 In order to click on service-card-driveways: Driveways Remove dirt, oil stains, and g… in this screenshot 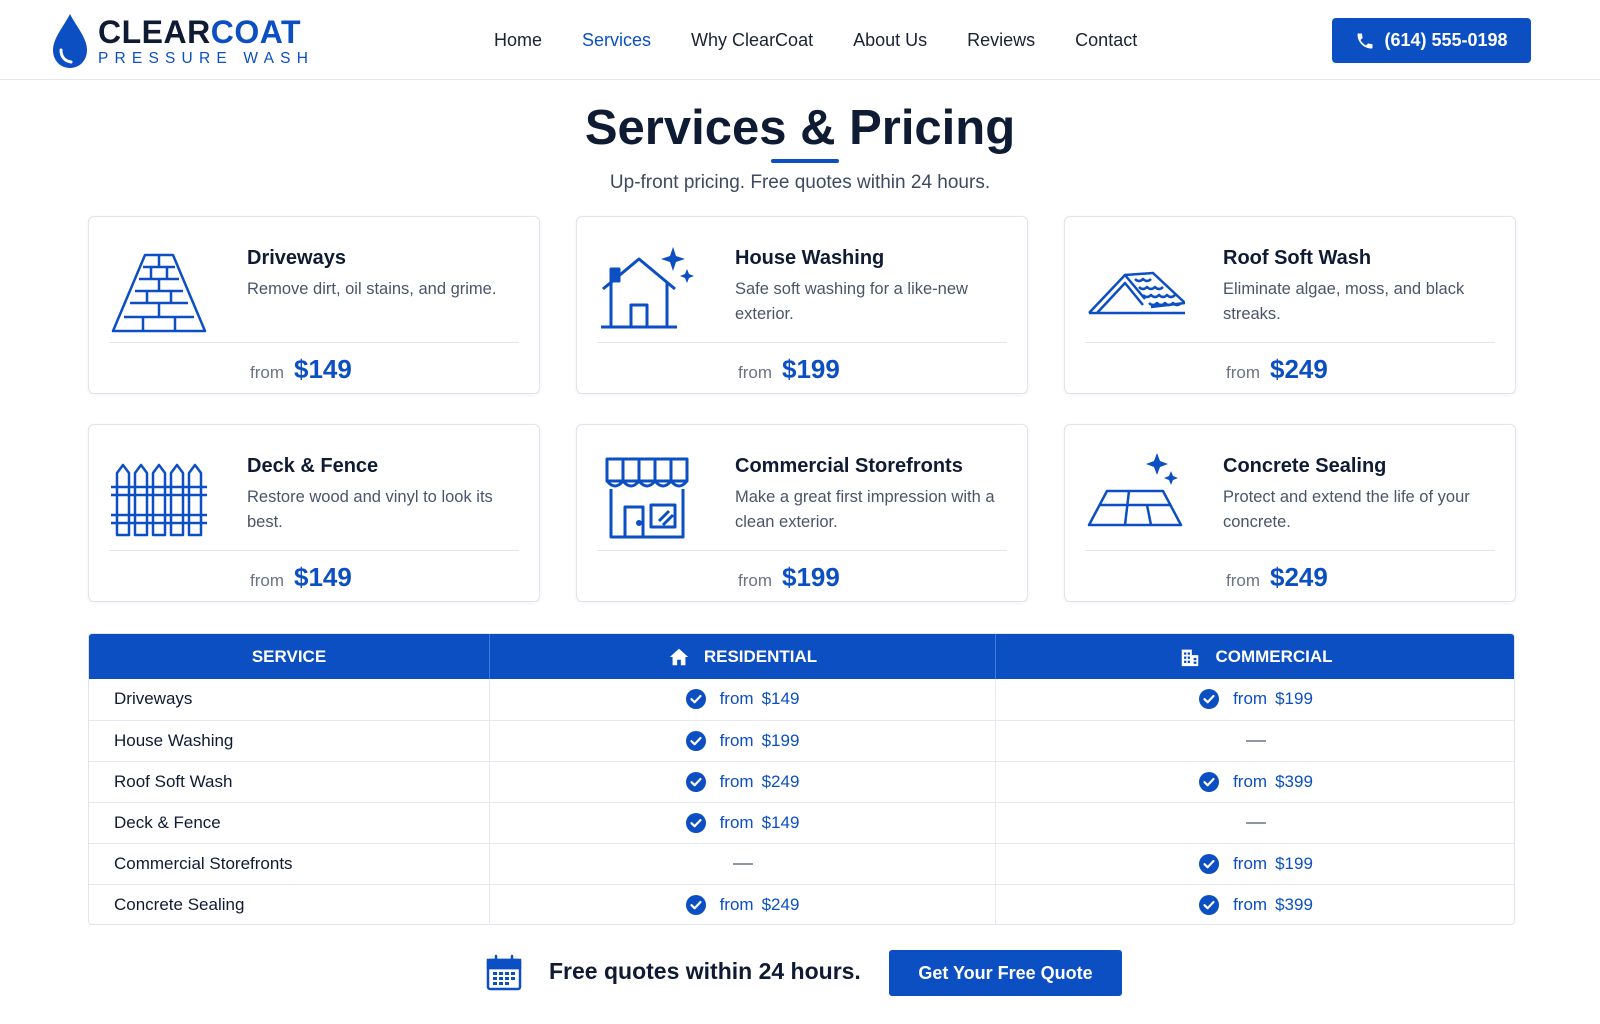, I will do `click(314, 305)`.